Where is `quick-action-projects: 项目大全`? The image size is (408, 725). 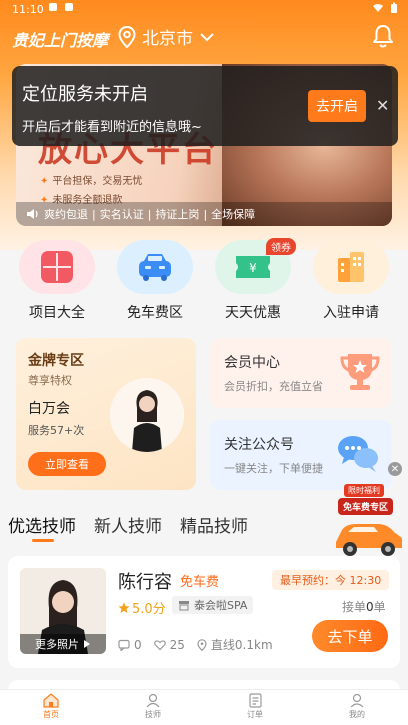 quick-action-projects: 项目大全 is located at coordinates (57, 283).